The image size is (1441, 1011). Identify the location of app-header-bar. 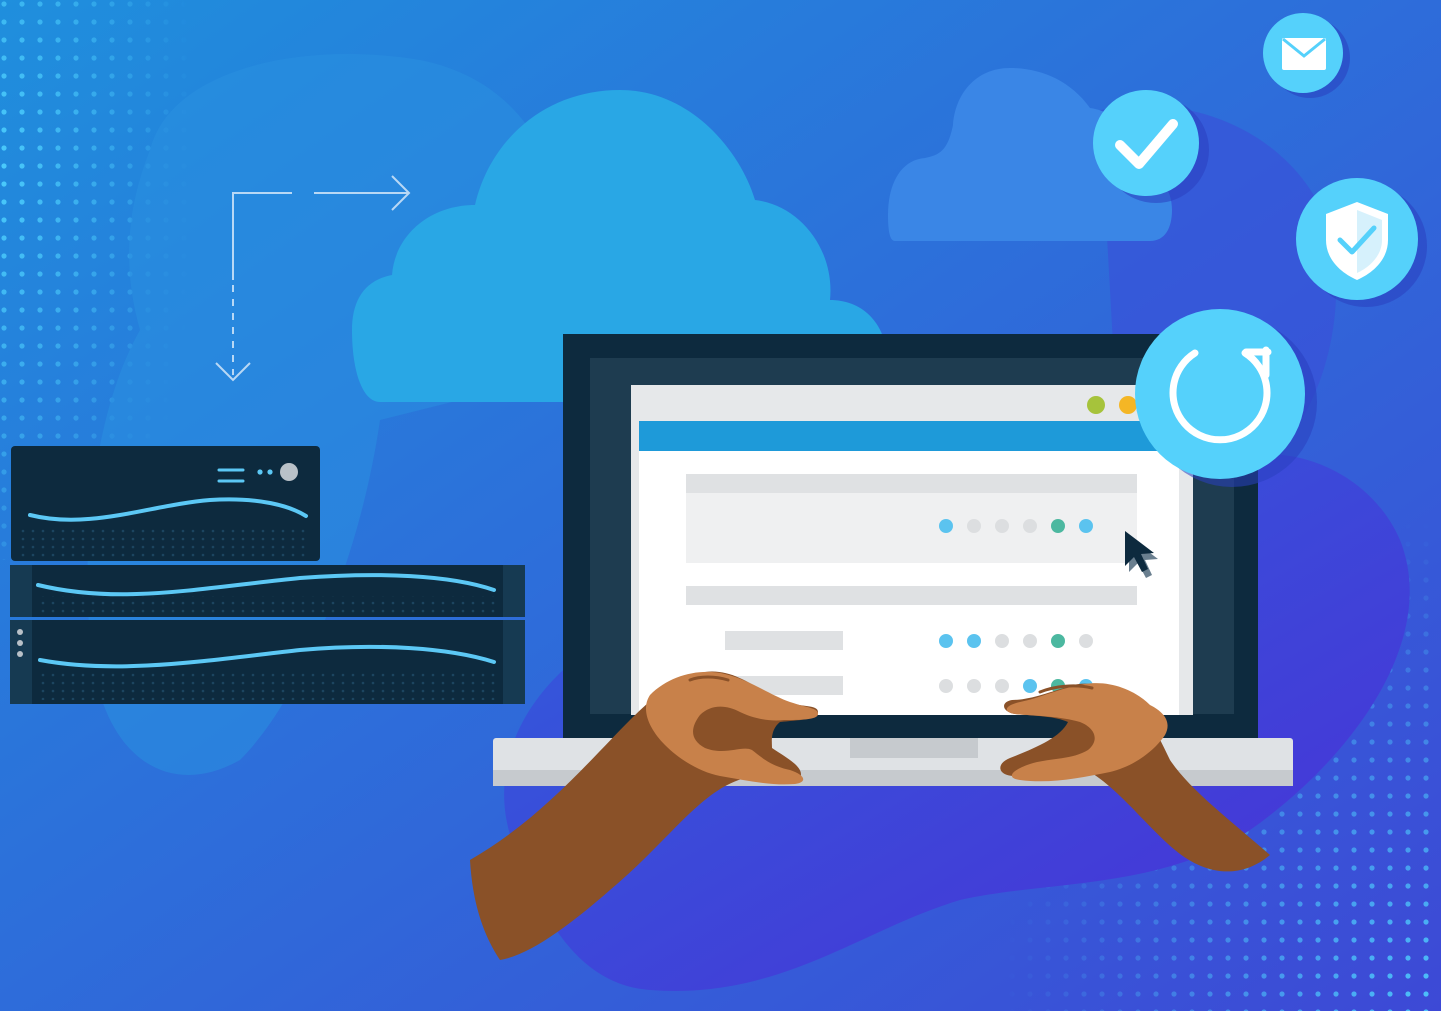
(909, 436).